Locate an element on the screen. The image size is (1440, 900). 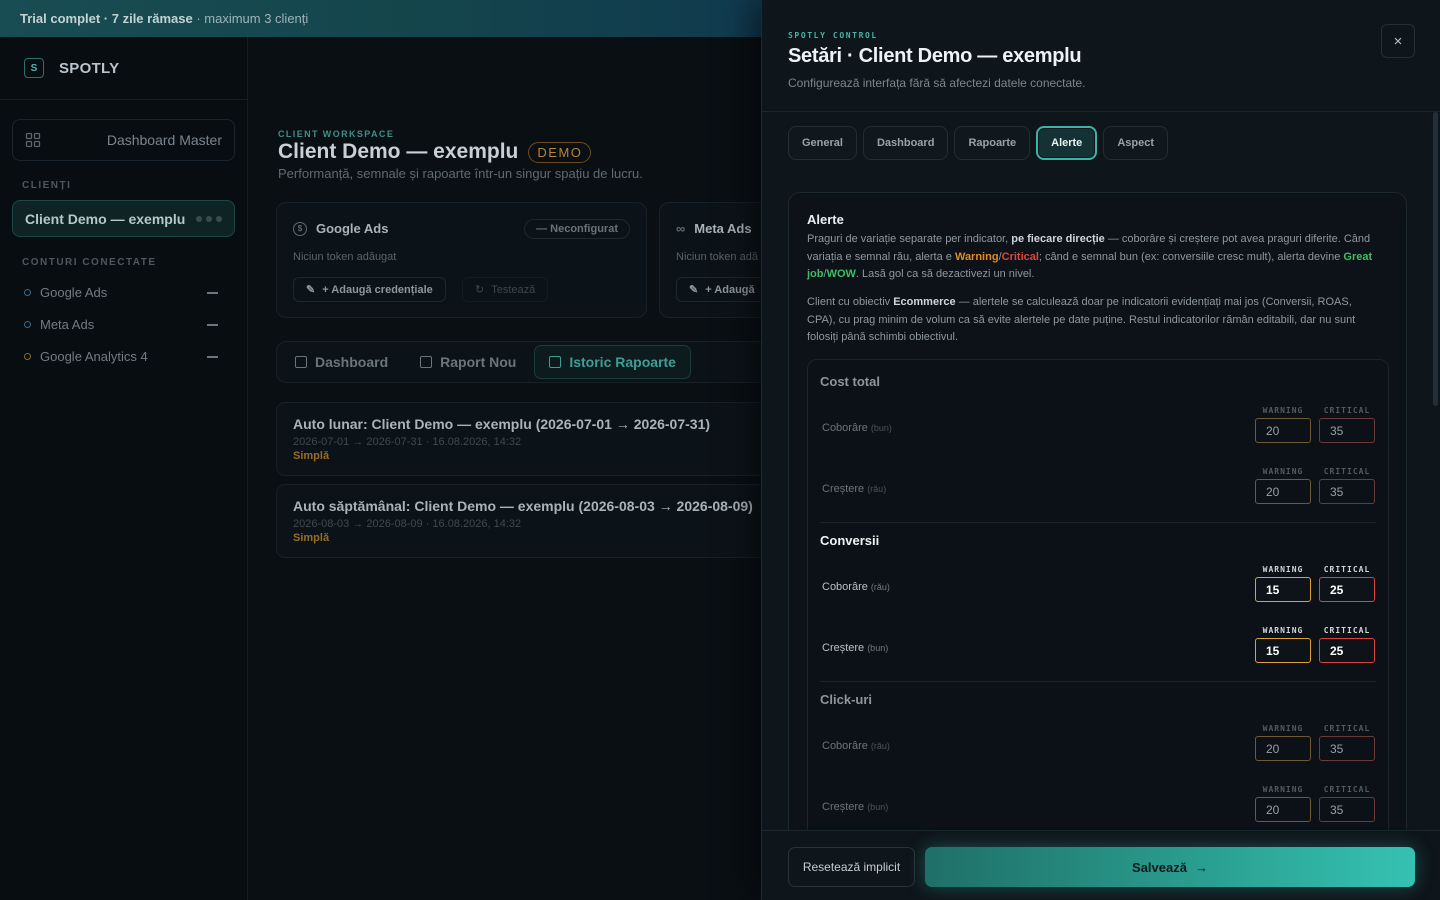
card-note: Niciun token adă is located at coordinates (717, 257).